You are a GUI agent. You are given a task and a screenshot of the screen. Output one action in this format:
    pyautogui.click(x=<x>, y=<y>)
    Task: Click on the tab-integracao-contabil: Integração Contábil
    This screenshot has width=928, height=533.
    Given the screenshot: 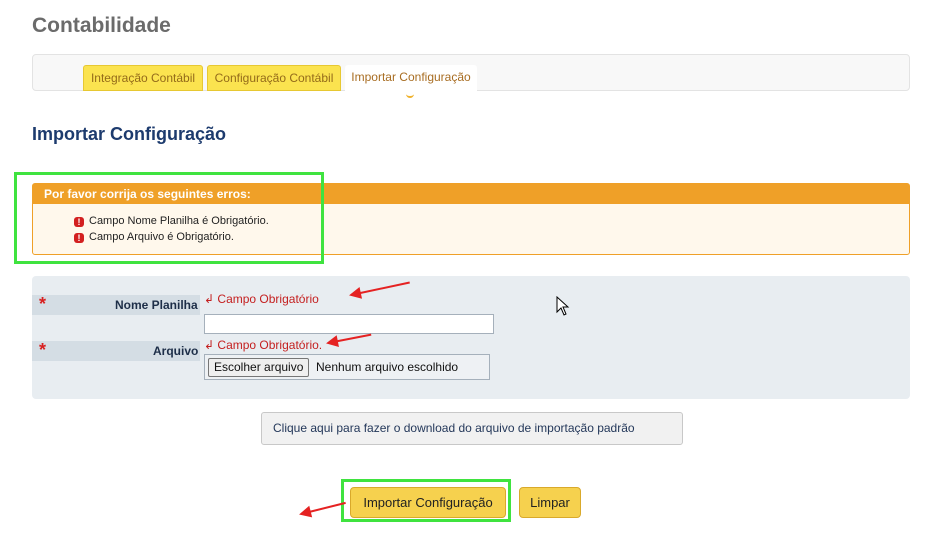 What is the action you would take?
    pyautogui.click(x=143, y=78)
    